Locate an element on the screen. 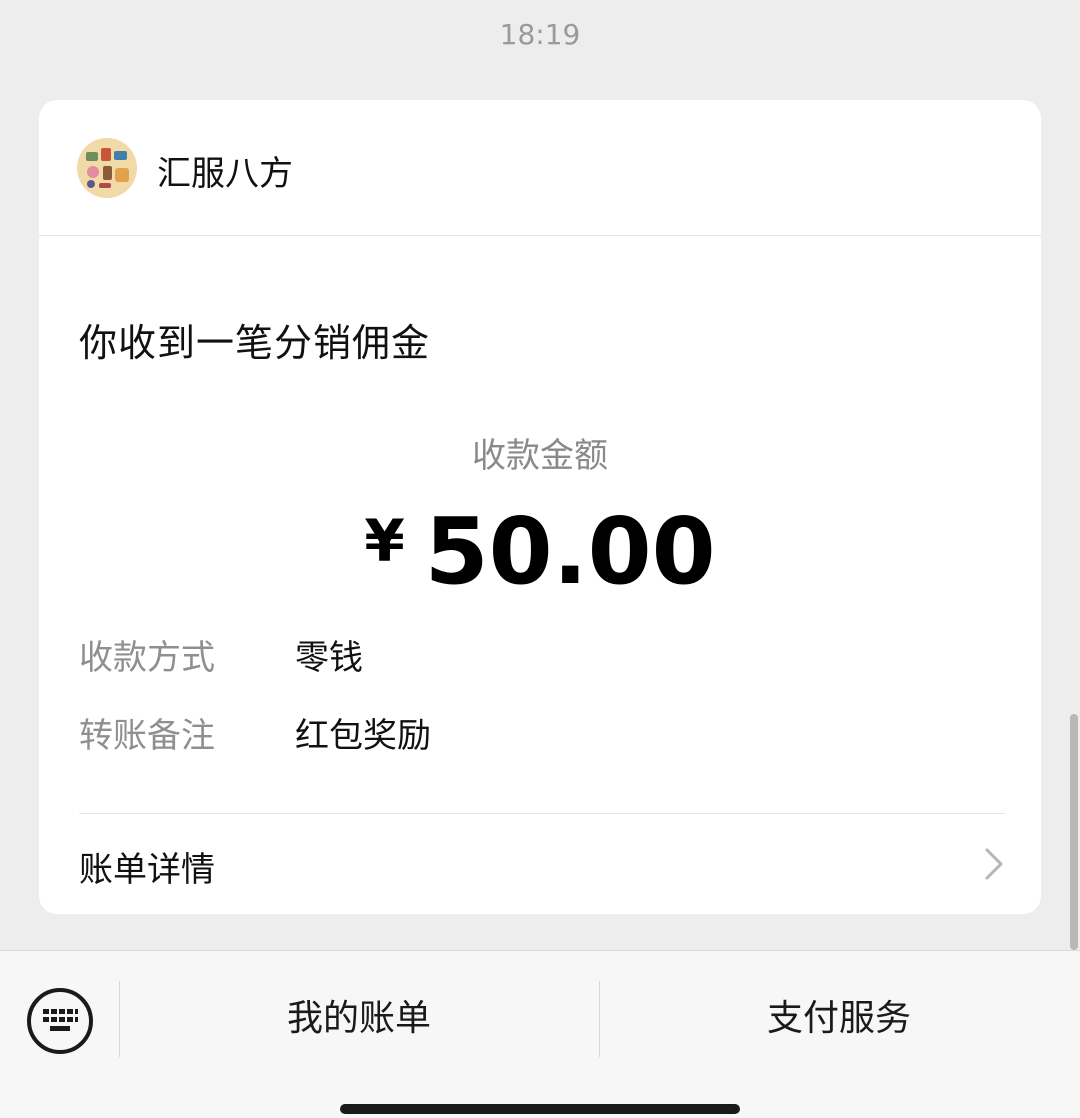 This screenshot has height=1118, width=1080. amount-value: 50.00 is located at coordinates (570, 551).